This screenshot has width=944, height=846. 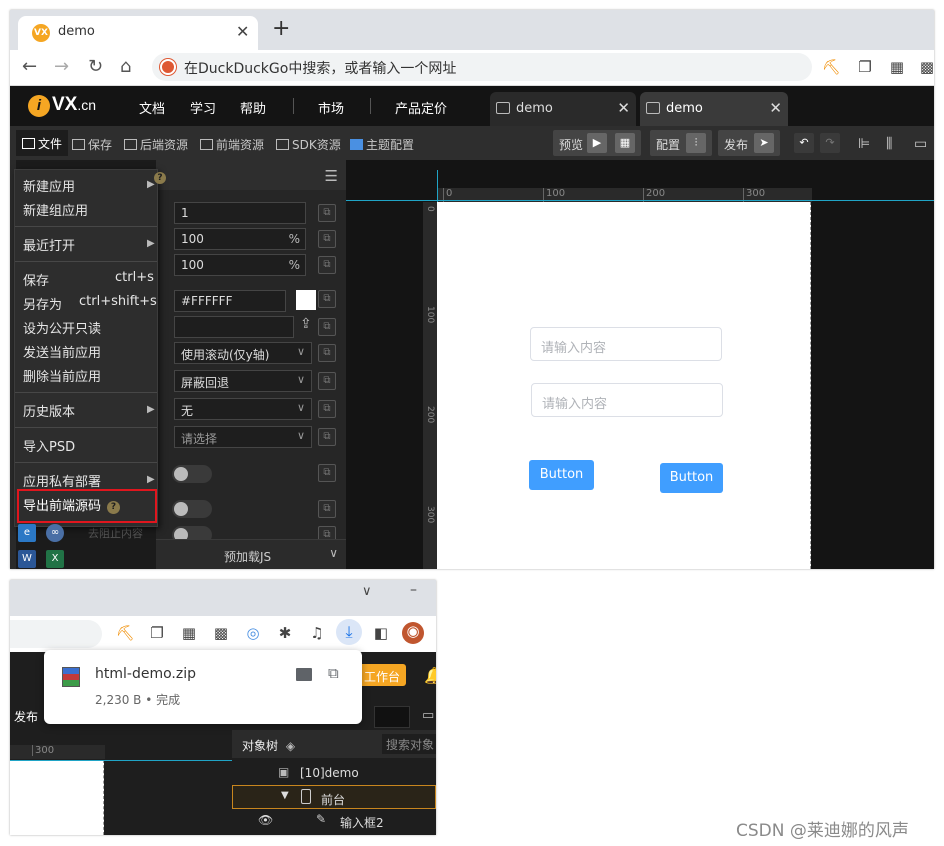 I want to click on tree-row-input2: 👁 ✎ 输入框2, so click(x=334, y=821).